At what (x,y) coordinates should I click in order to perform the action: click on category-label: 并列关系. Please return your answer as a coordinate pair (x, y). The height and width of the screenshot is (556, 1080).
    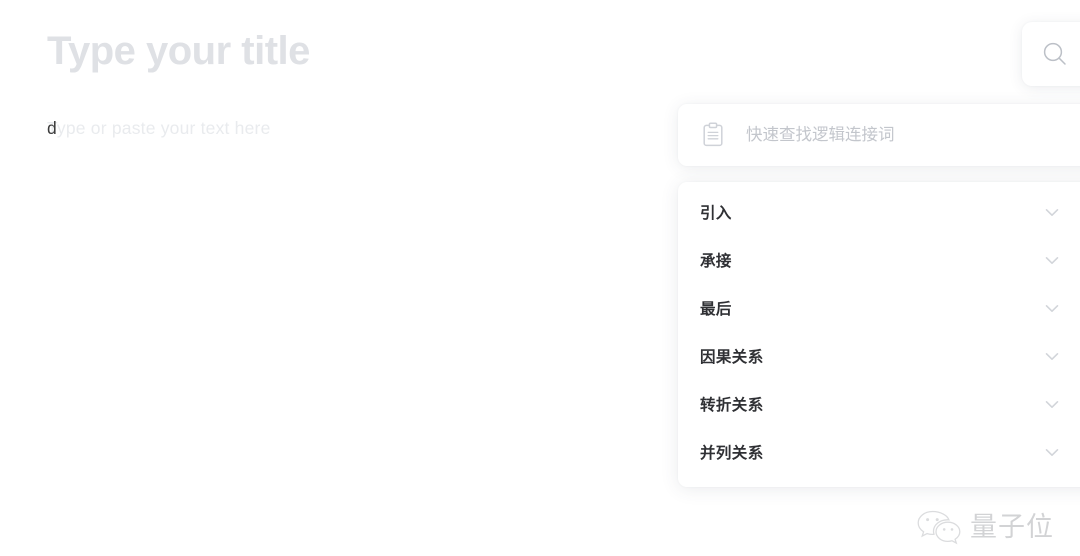
    Looking at the image, I should click on (732, 453).